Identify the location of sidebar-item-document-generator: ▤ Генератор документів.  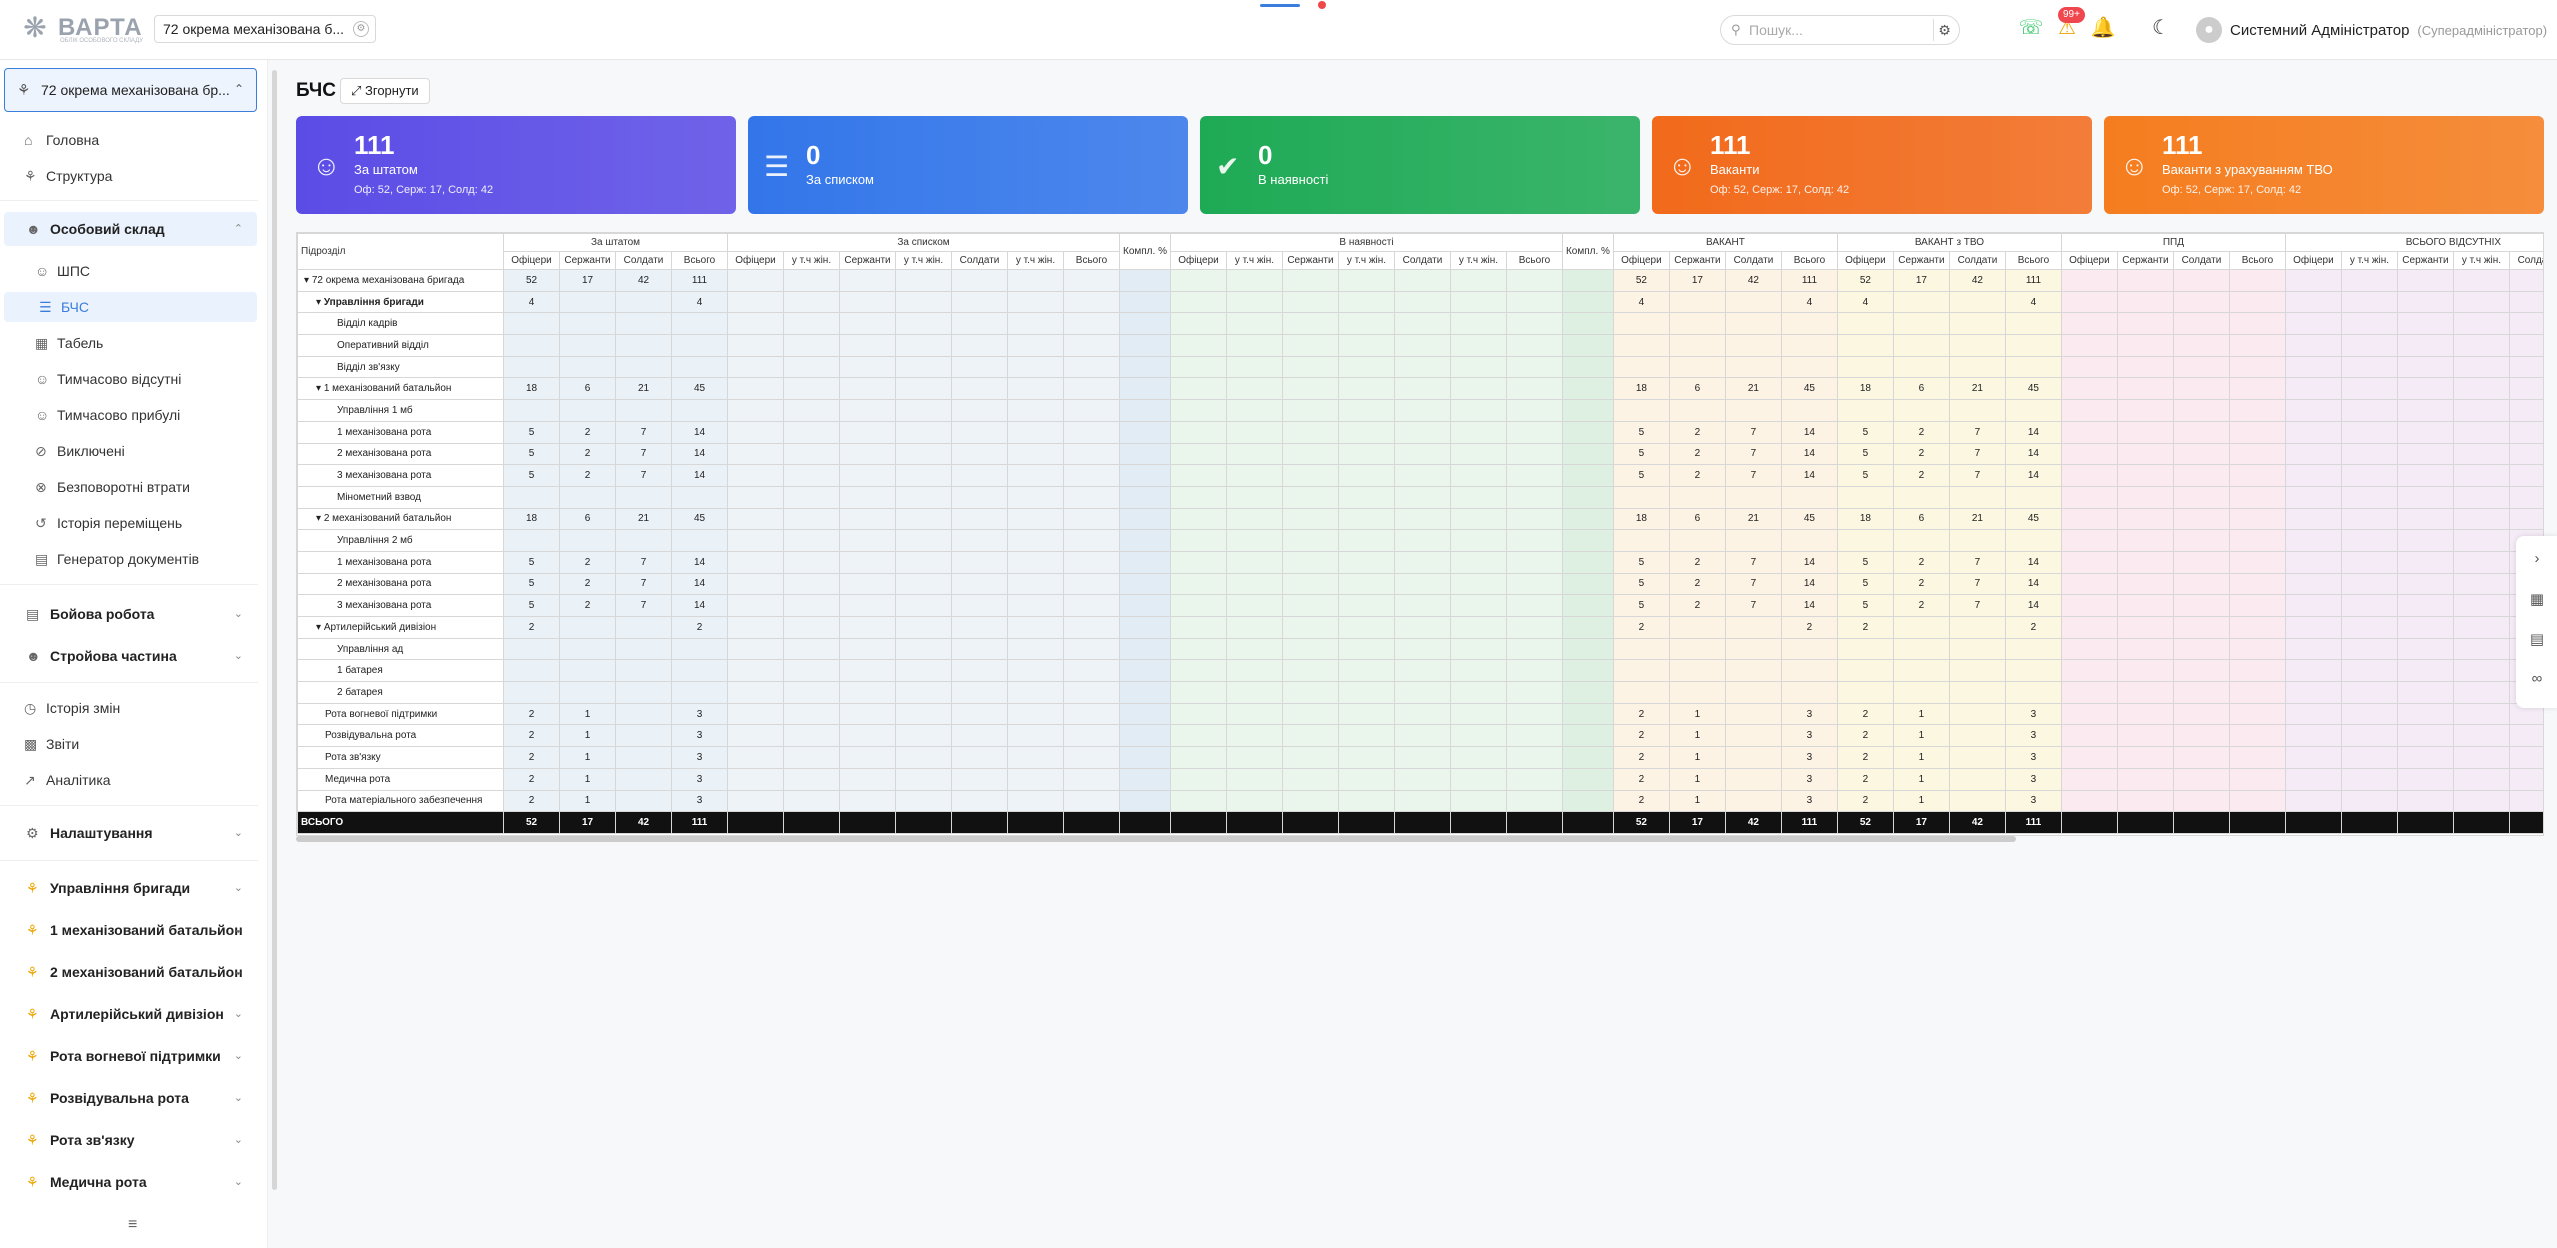
(129, 559).